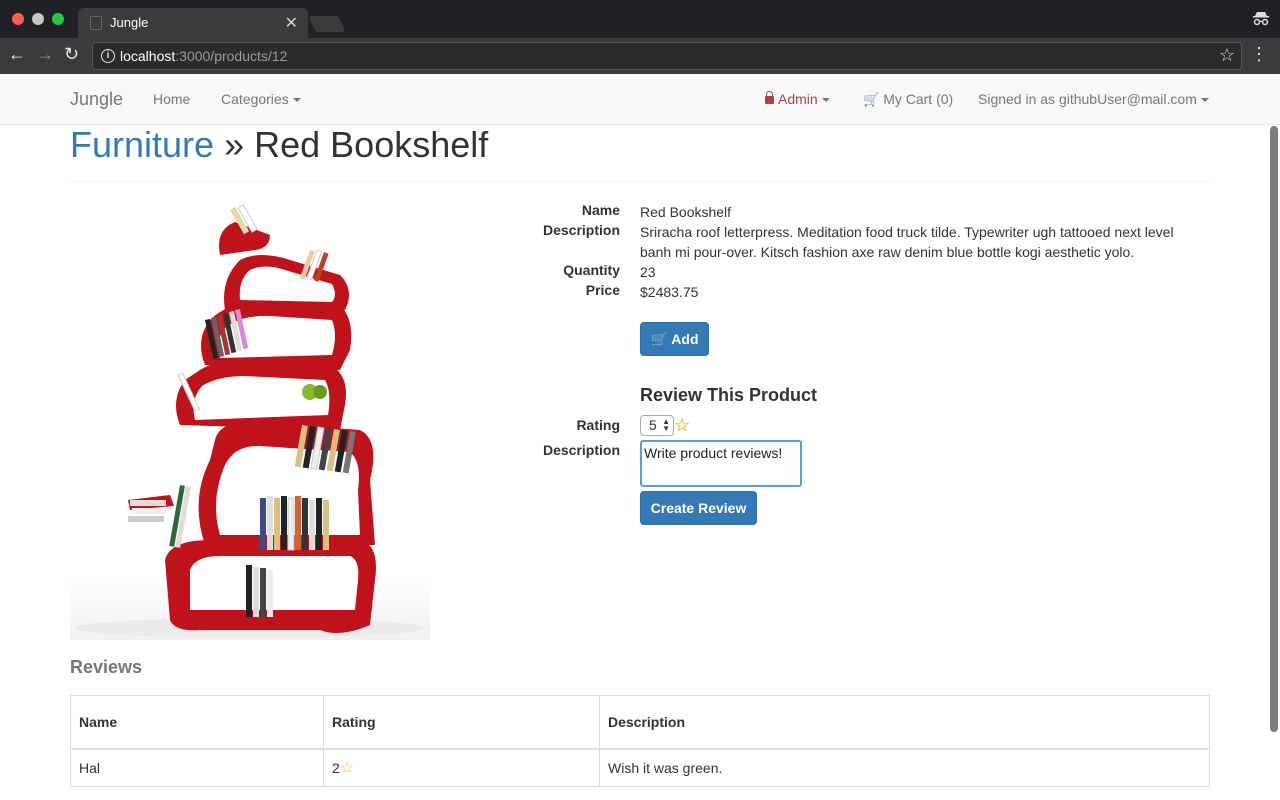 Image resolution: width=1280 pixels, height=800 pixels. What do you see at coordinates (769, 97) in the screenshot?
I see `lock-icon` at bounding box center [769, 97].